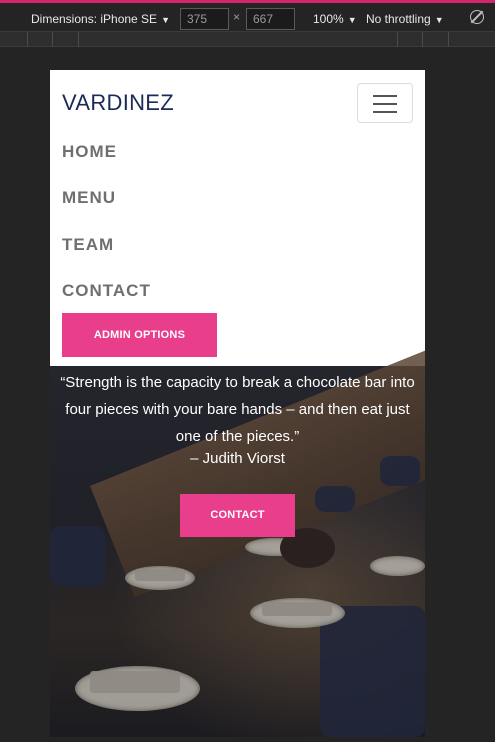 The height and width of the screenshot is (742, 495). Describe the element at coordinates (328, 19) in the screenshot. I see `zoom-label: 100%` at that location.